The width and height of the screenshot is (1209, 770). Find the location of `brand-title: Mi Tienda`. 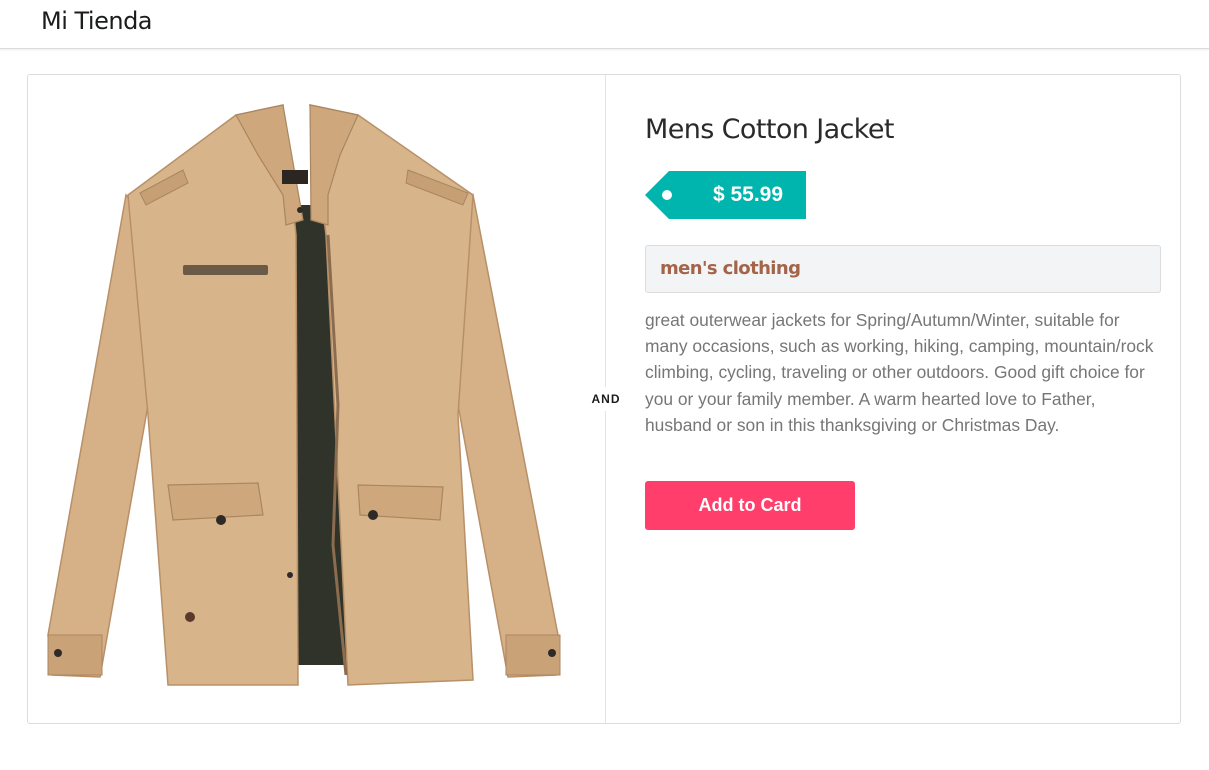

brand-title: Mi Tienda is located at coordinates (97, 21).